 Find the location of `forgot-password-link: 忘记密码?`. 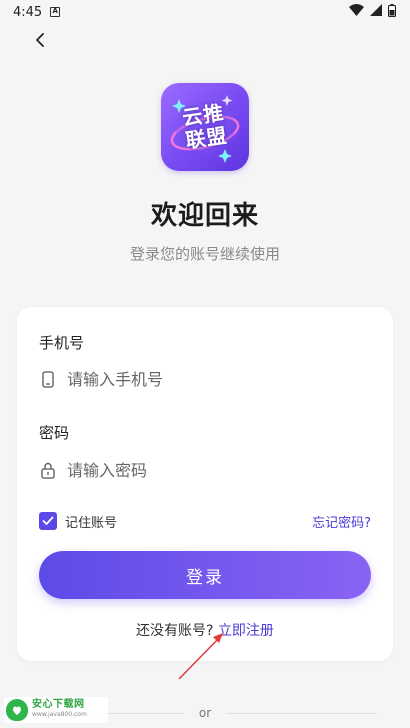

forgot-password-link: 忘记密码? is located at coordinates (341, 521).